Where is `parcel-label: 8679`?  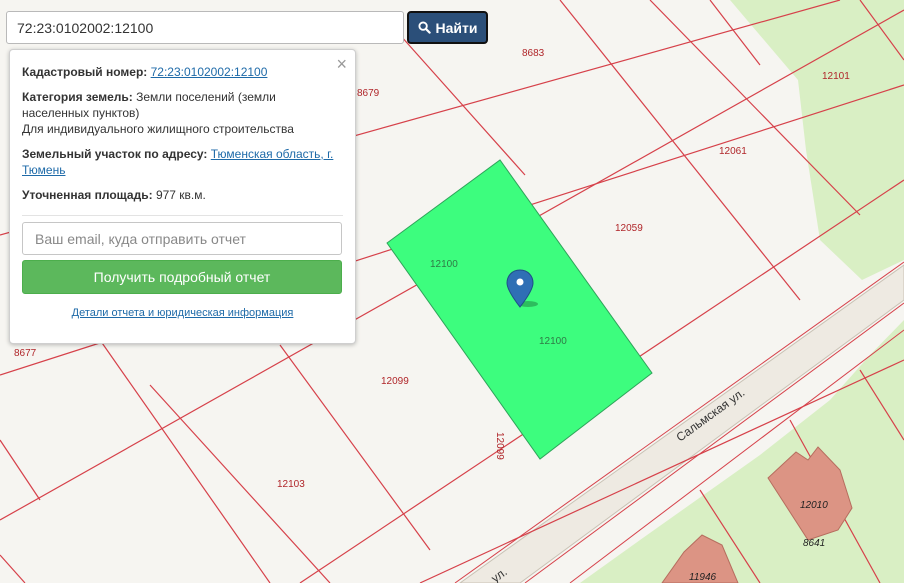 parcel-label: 8679 is located at coordinates (368, 93).